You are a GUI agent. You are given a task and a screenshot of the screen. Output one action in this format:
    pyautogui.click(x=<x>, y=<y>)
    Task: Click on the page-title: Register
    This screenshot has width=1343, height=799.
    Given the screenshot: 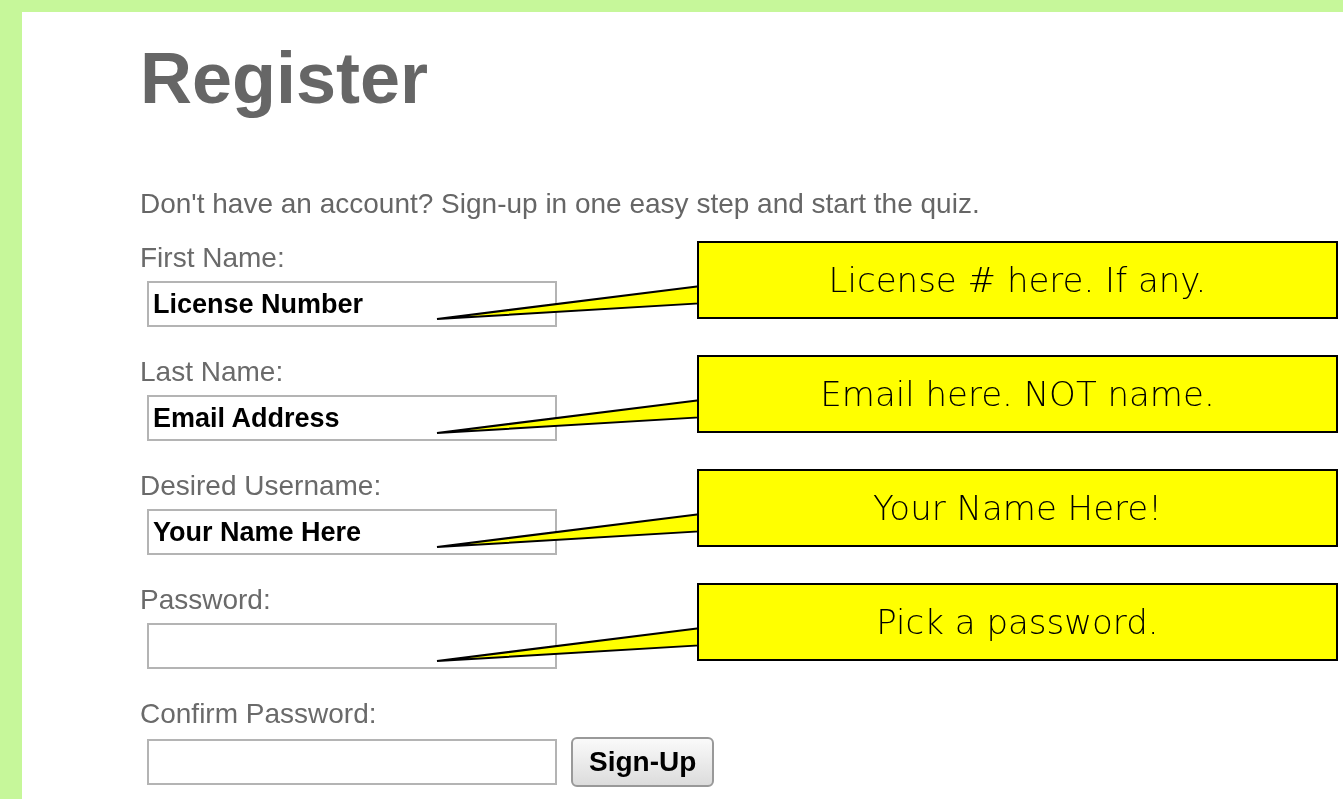 What is the action you would take?
    pyautogui.click(x=285, y=78)
    